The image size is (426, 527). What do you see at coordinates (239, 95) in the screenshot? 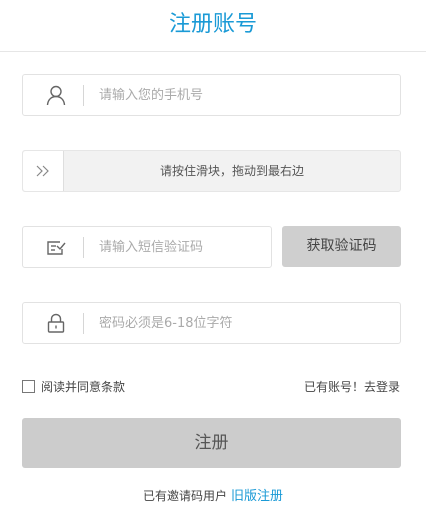
I see `phone-input` at bounding box center [239, 95].